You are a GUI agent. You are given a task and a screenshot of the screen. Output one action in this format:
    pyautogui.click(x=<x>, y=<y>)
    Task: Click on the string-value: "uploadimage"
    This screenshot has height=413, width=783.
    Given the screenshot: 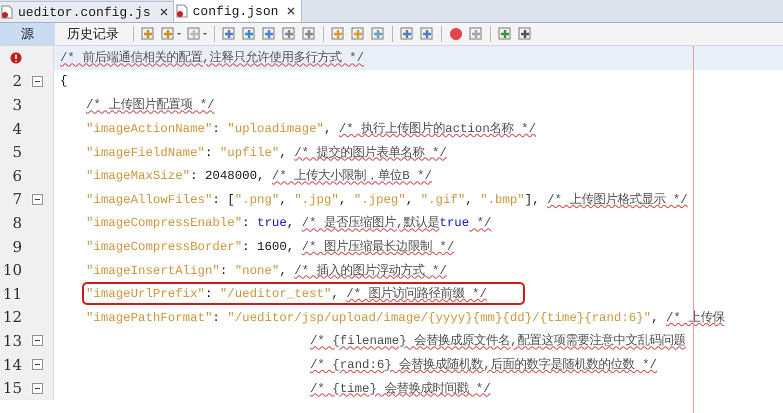 What is the action you would take?
    pyautogui.click(x=275, y=129)
    